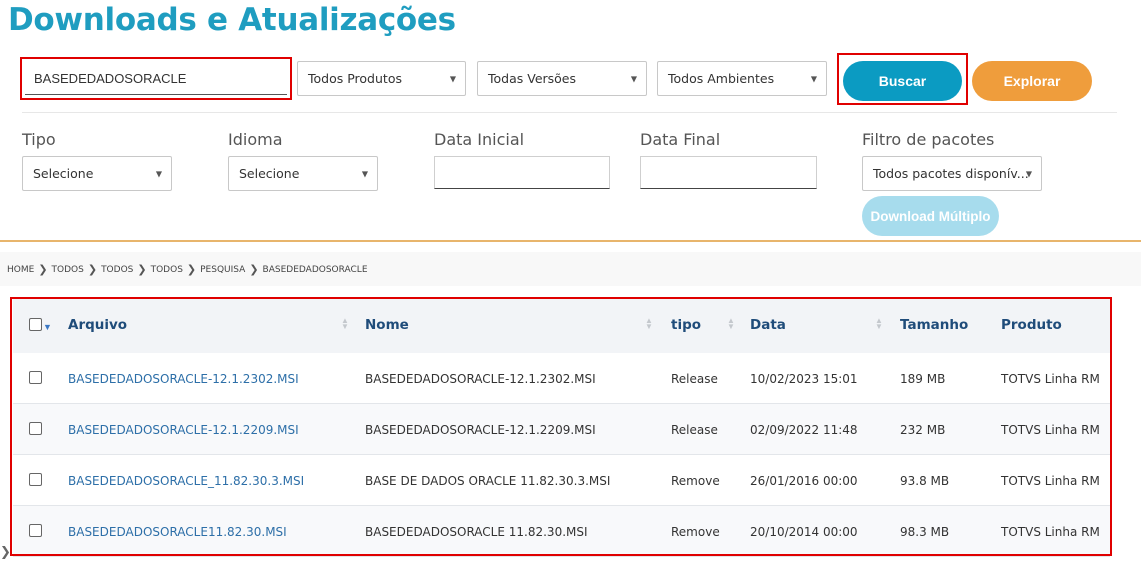 Image resolution: width=1141 pixels, height=563 pixels. I want to click on header-arquivo: Arquivo, so click(97, 325).